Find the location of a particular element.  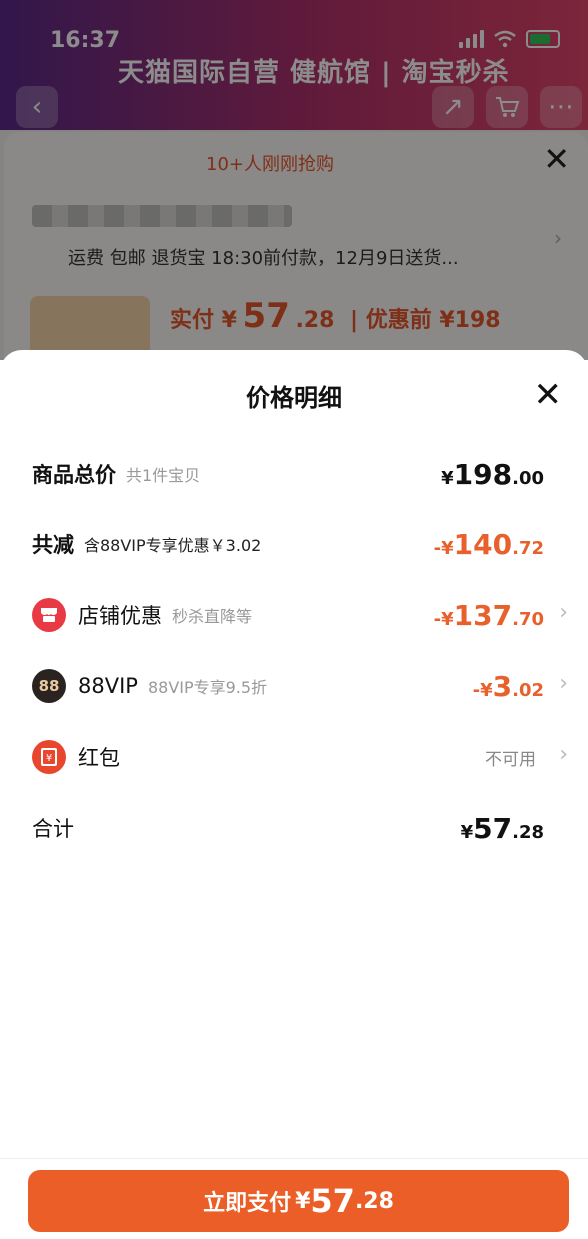

unavailable-text: 不可用 is located at coordinates (510, 759).